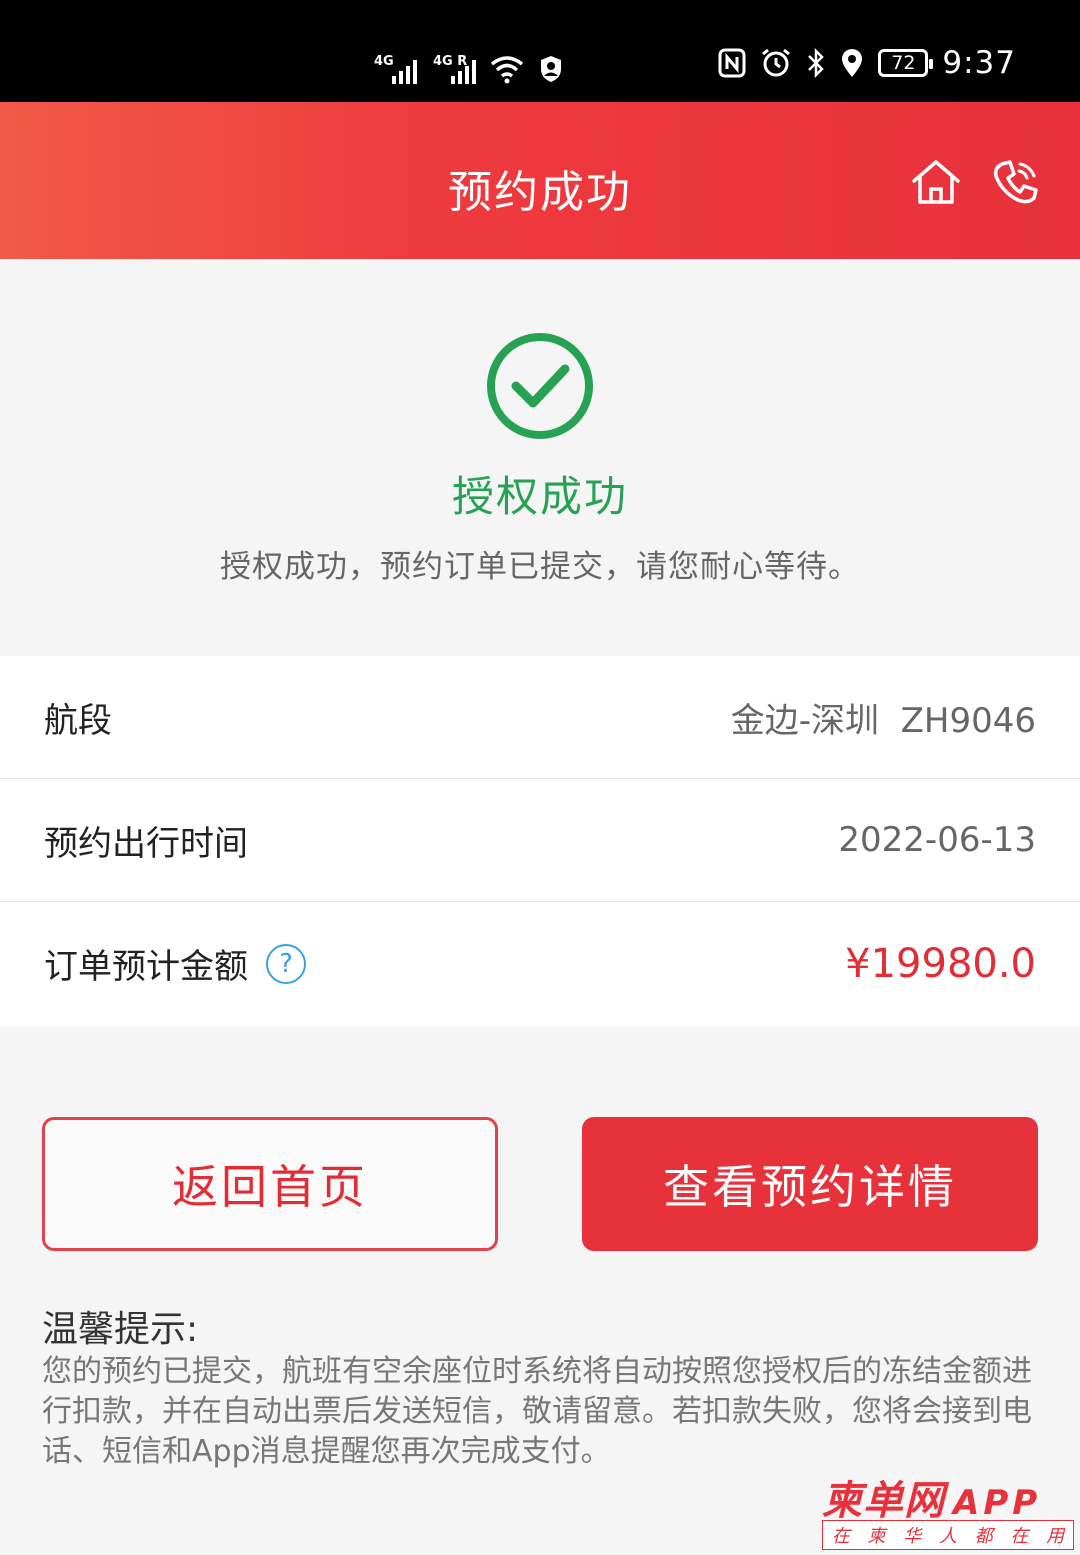 Image resolution: width=1080 pixels, height=1555 pixels. I want to click on call-button, so click(1016, 182).